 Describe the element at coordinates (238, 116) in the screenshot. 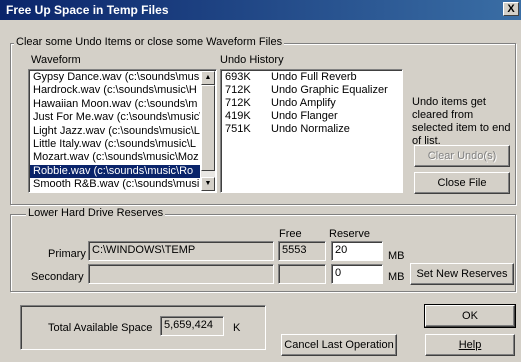

I see `undo-item-size: 419K` at that location.